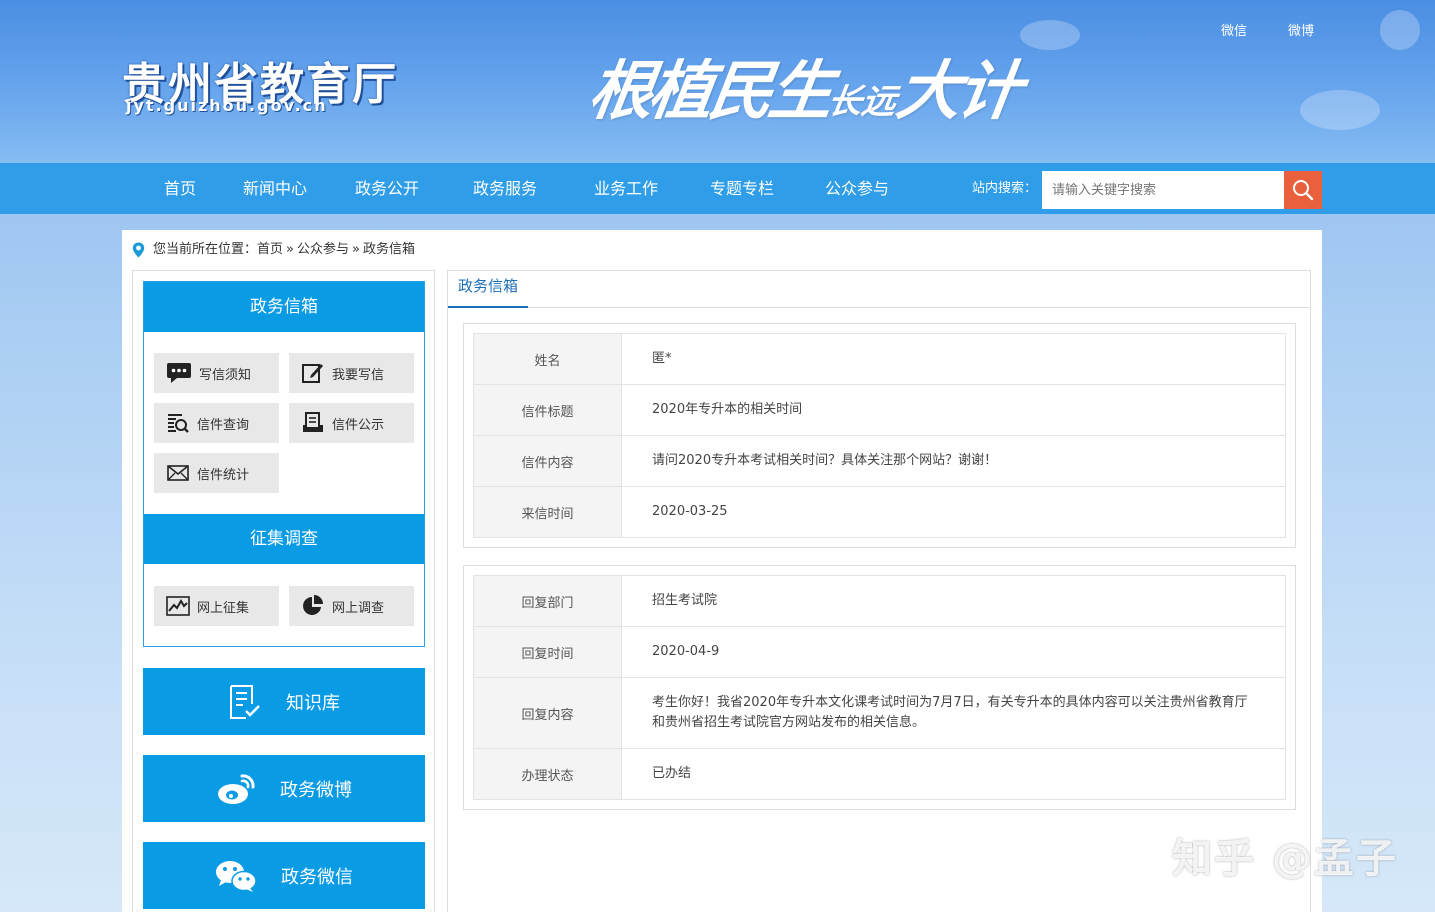 Image resolution: width=1435 pixels, height=912 pixels. What do you see at coordinates (1301, 29) in the screenshot?
I see `weibo-link: 微博` at bounding box center [1301, 29].